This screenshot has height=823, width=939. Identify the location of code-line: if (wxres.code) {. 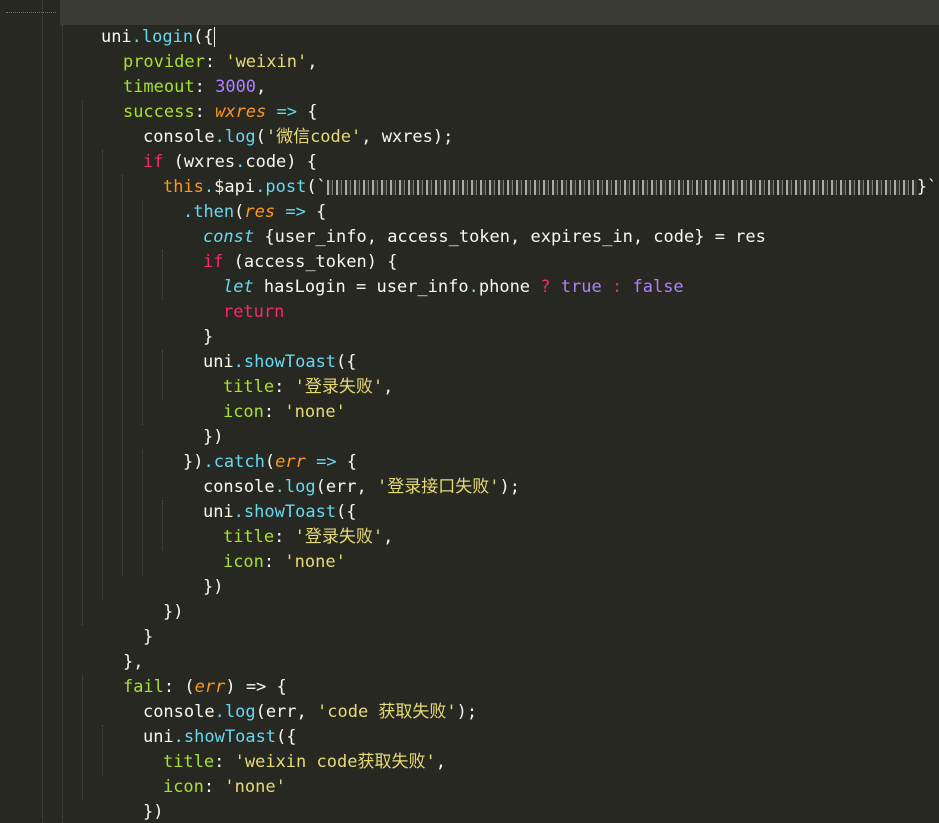
(209, 148).